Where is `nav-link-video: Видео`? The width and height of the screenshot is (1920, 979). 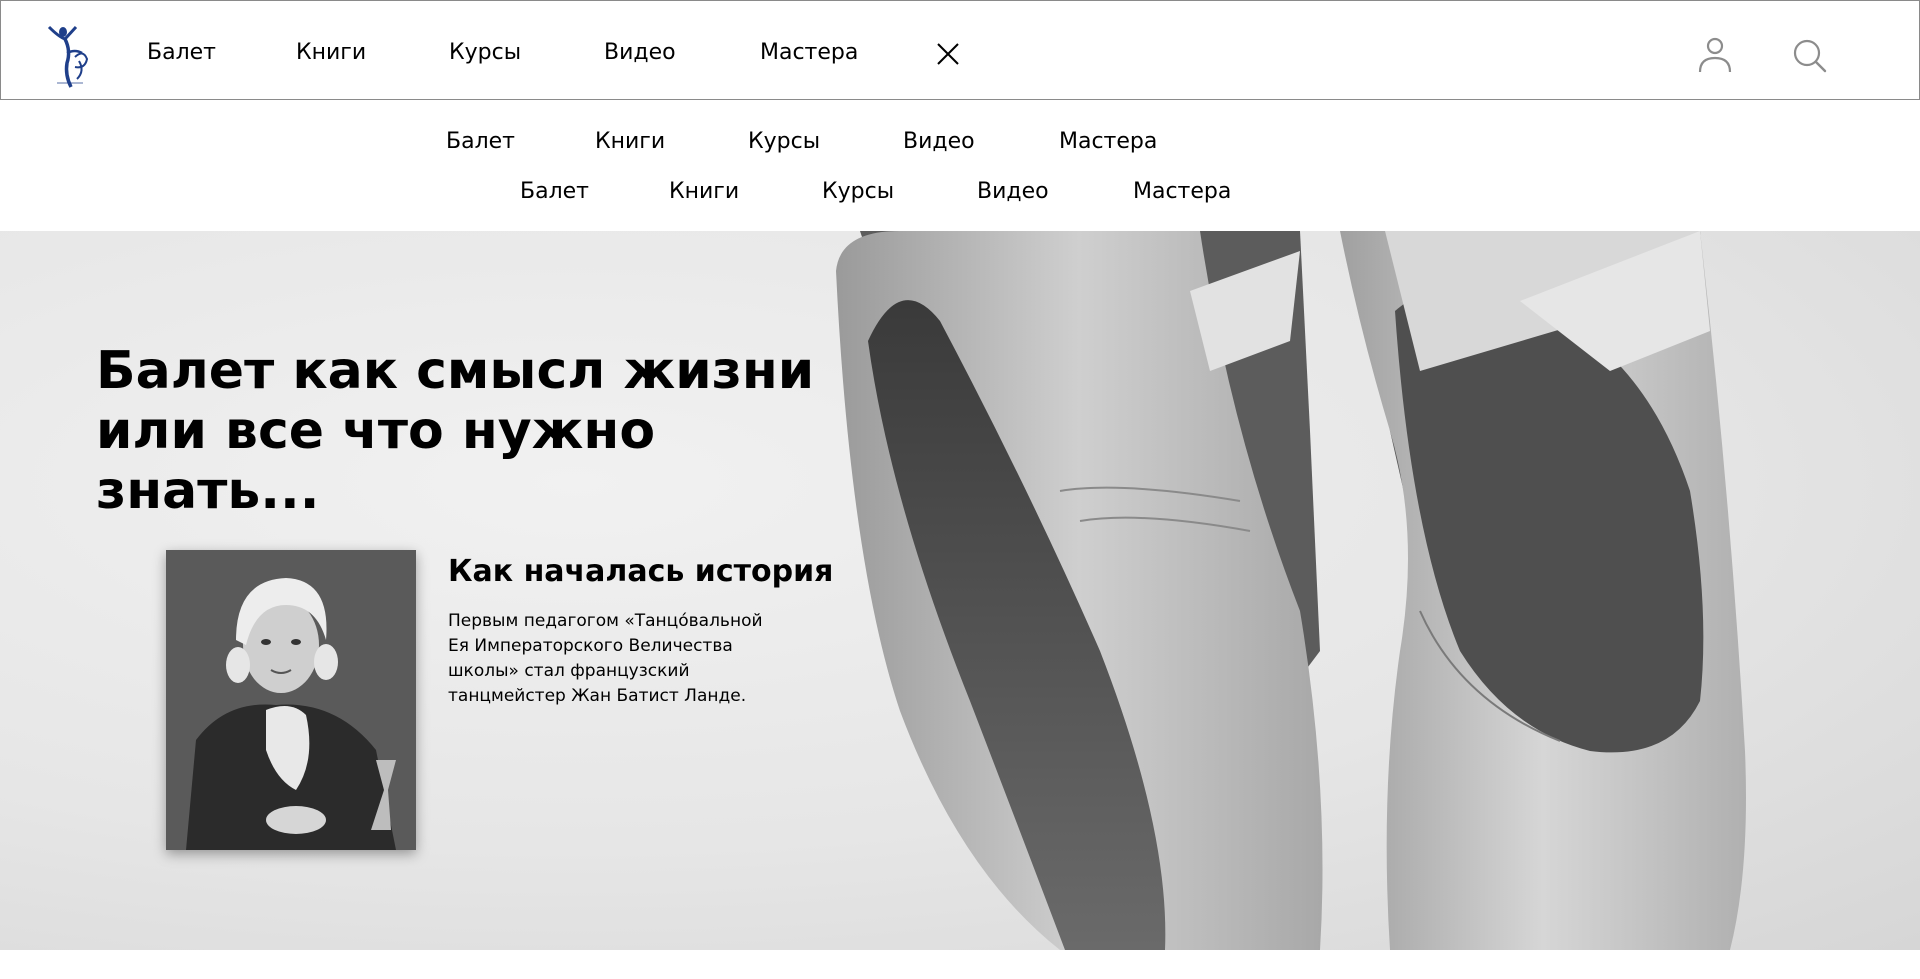 nav-link-video: Видео is located at coordinates (640, 53).